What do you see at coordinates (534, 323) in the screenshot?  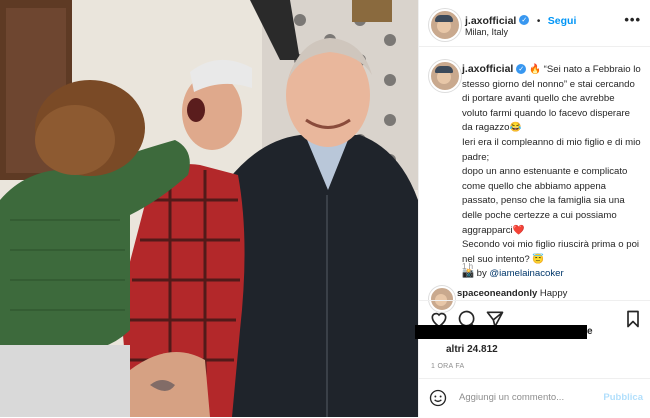 I see `action-bar` at bounding box center [534, 323].